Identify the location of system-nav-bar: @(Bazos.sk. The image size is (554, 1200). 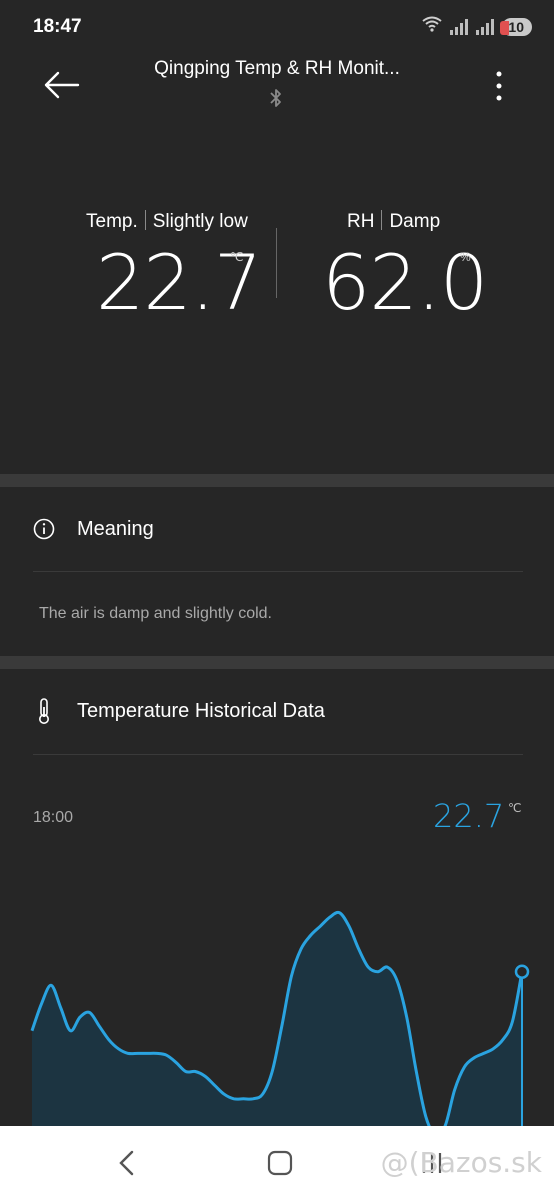
(277, 1163).